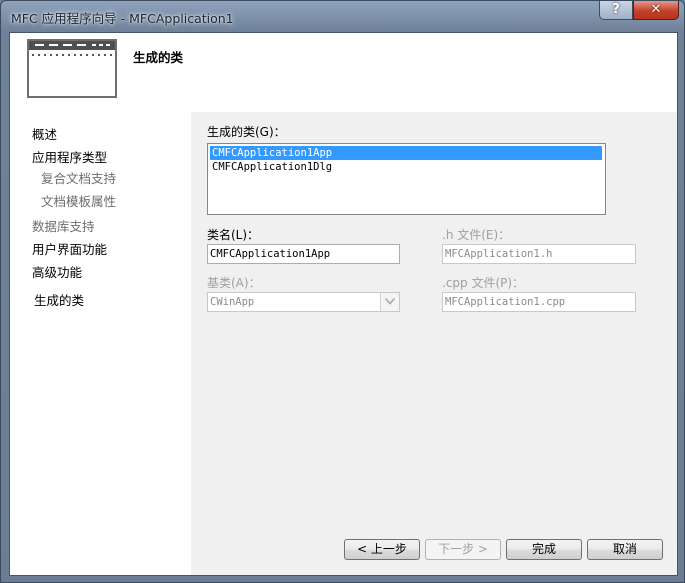  Describe the element at coordinates (63, 226) in the screenshot. I see `nav-item-database-support: 数据库支持` at that location.